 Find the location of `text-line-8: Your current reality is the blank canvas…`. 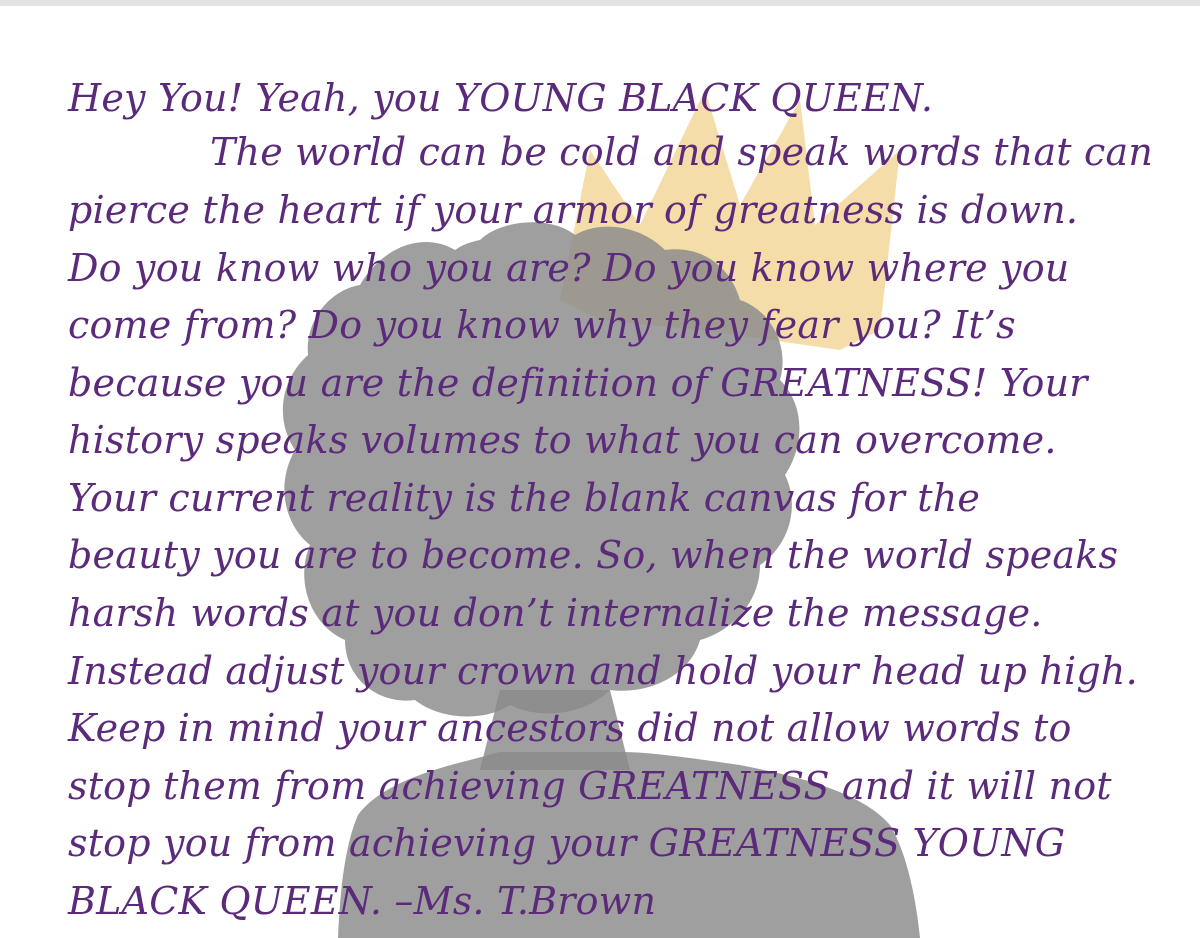

text-line-8: Your current reality is the blank canvas… is located at coordinates (524, 498).